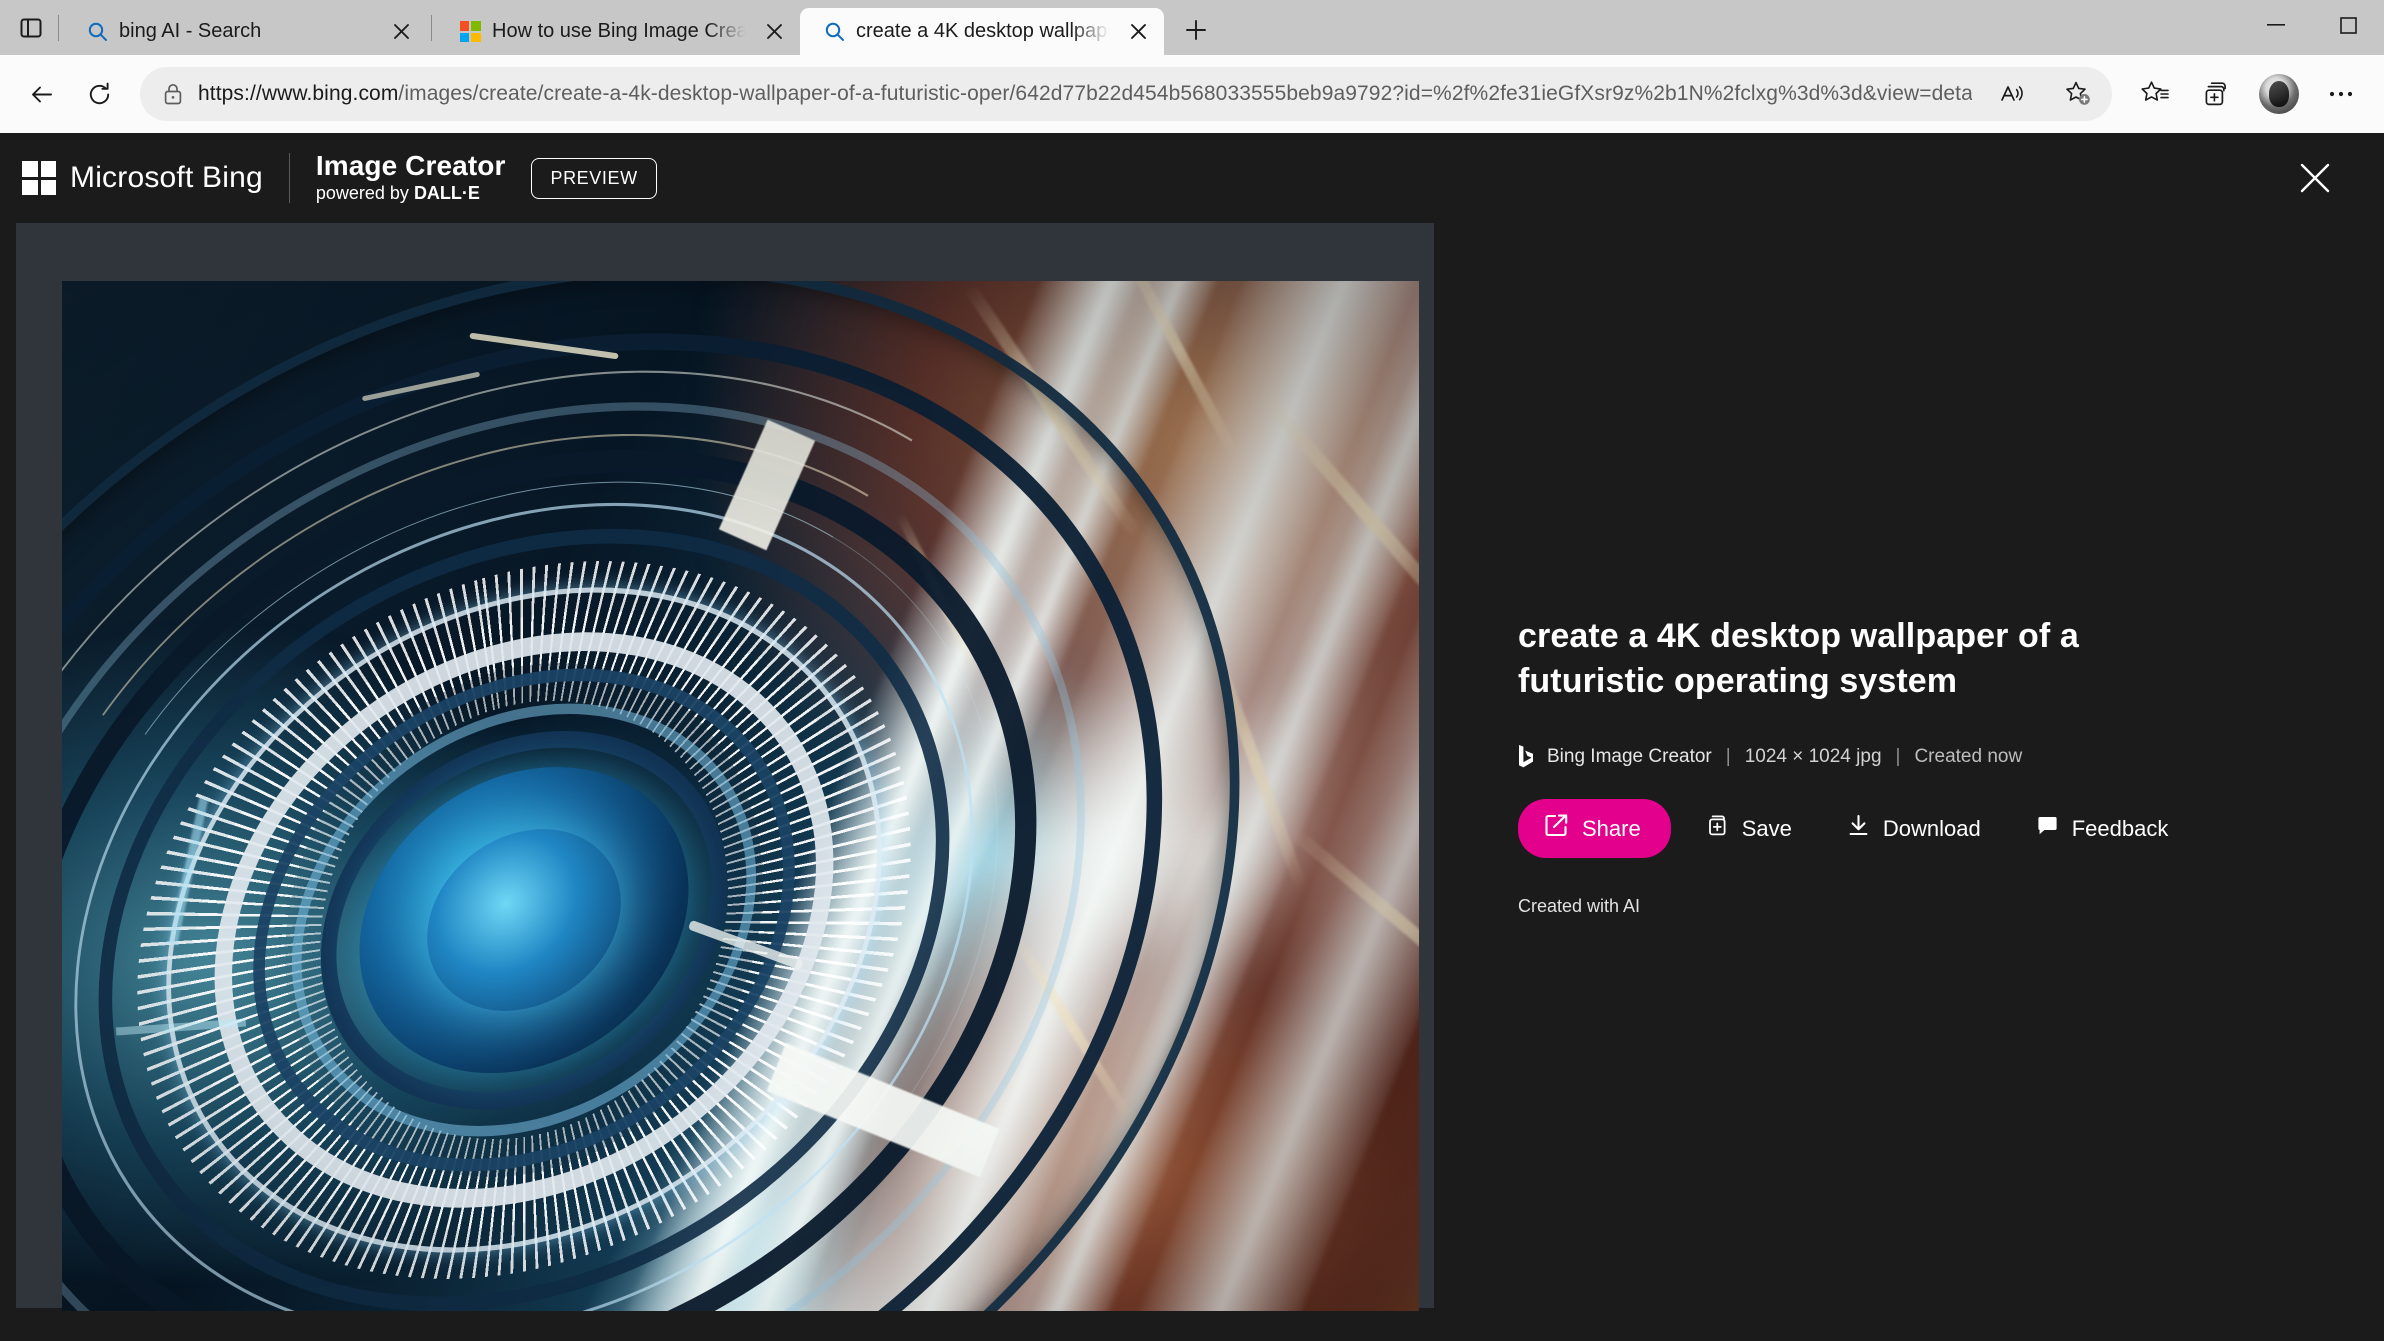 Image resolution: width=2384 pixels, height=1341 pixels. Describe the element at coordinates (2078, 94) in the screenshot. I see `add-favorite-star-icon` at that location.